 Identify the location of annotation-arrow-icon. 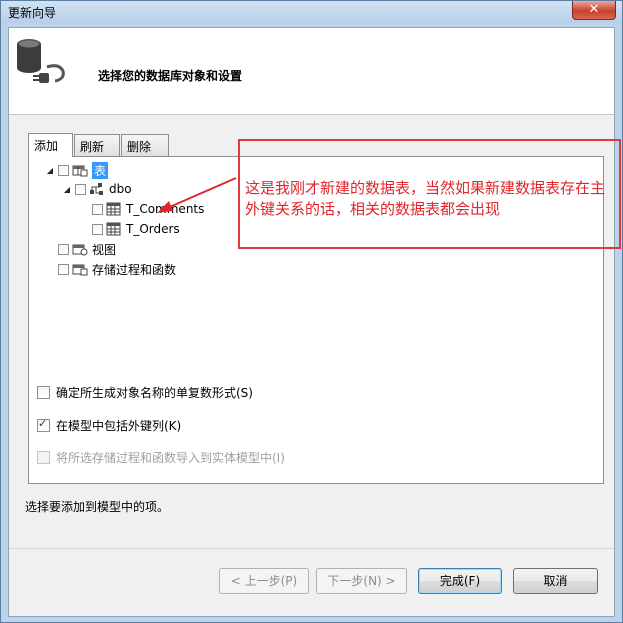
(197, 195).